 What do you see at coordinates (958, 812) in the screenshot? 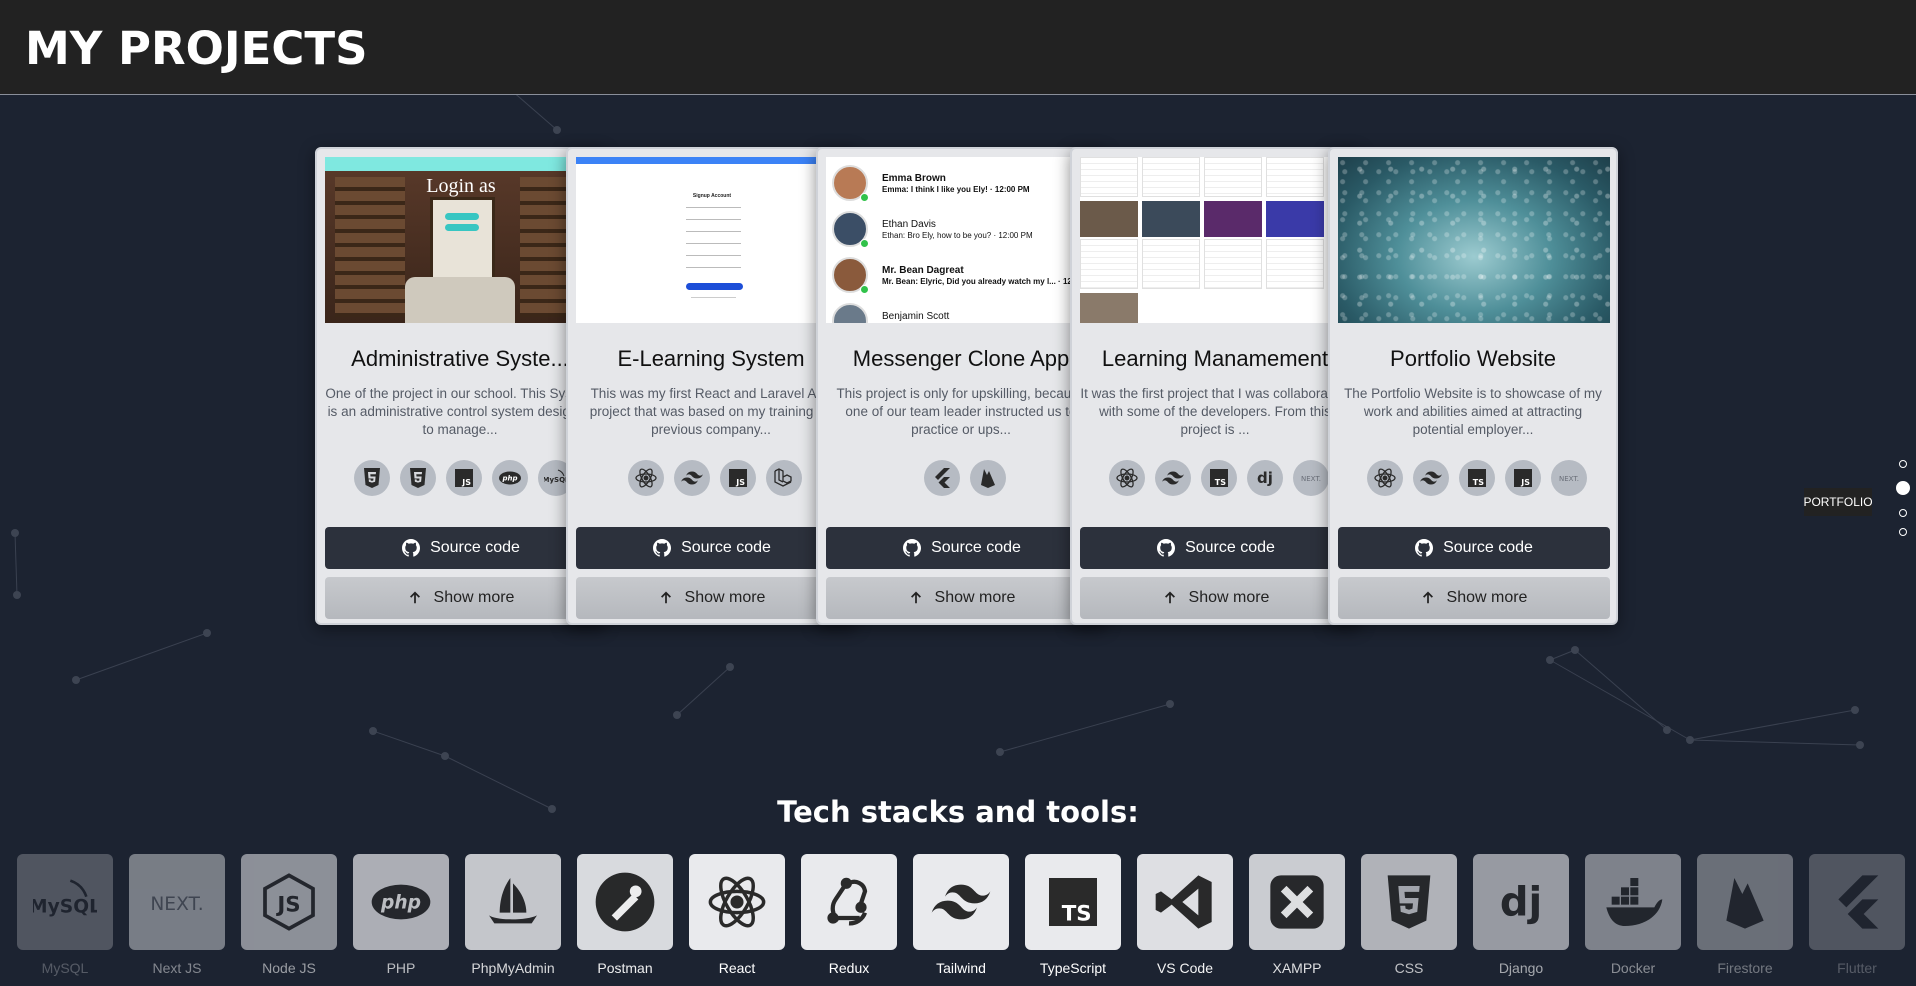
I see `tech-heading: Tech stacks and tools:` at bounding box center [958, 812].